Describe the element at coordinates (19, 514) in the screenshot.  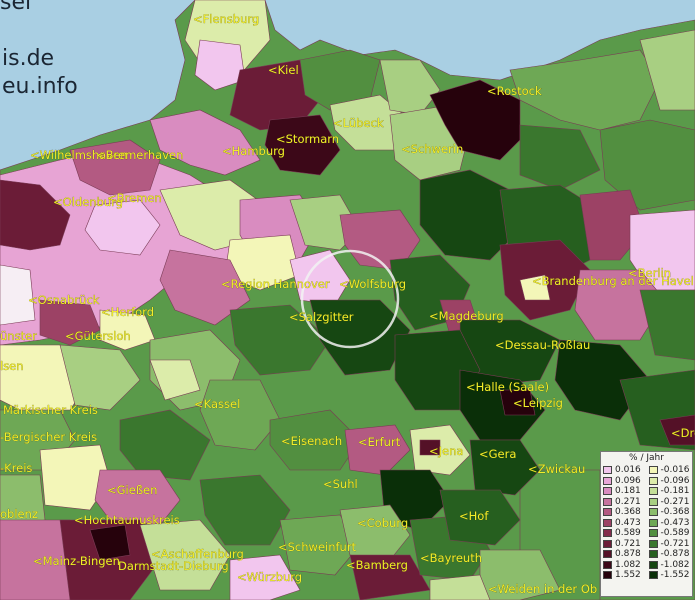
I see `city-label: oblenz` at that location.